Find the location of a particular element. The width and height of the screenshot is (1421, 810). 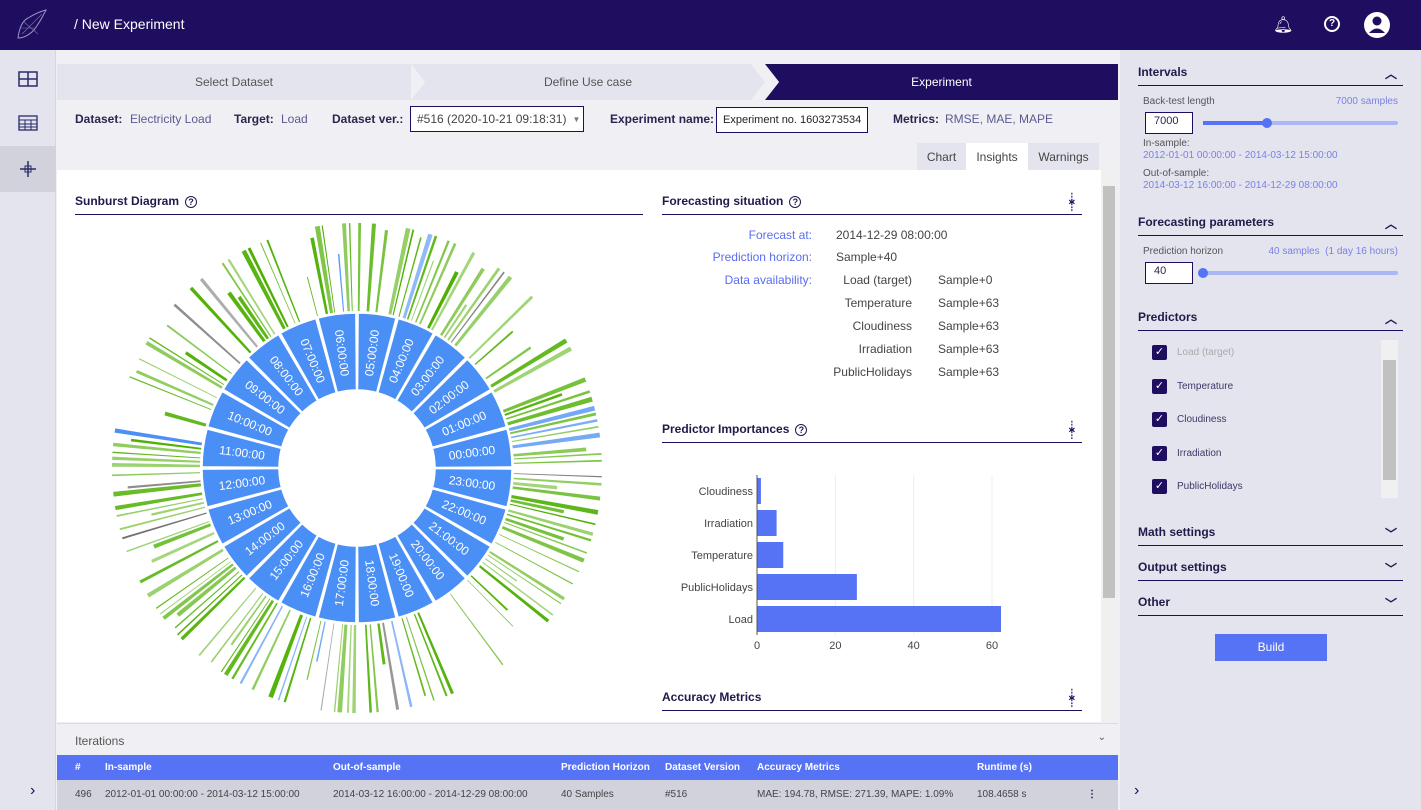

logo is located at coordinates (31, 25).